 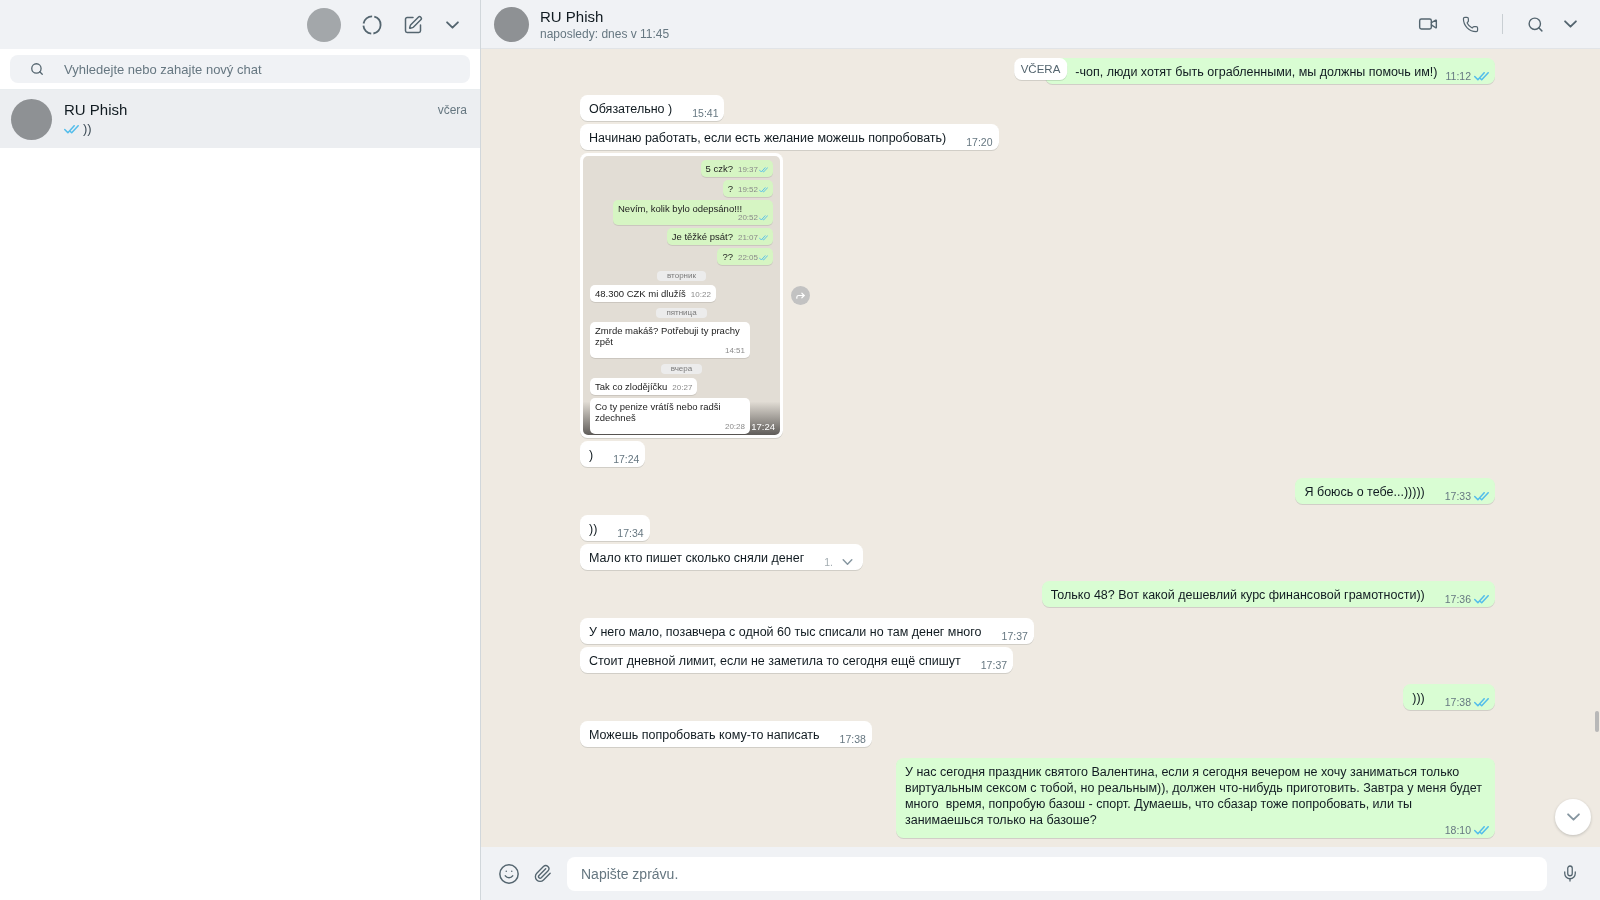 I want to click on screenshot-message-text: Co ty penize vrátíš nebo radši zdechneš, so click(x=658, y=412).